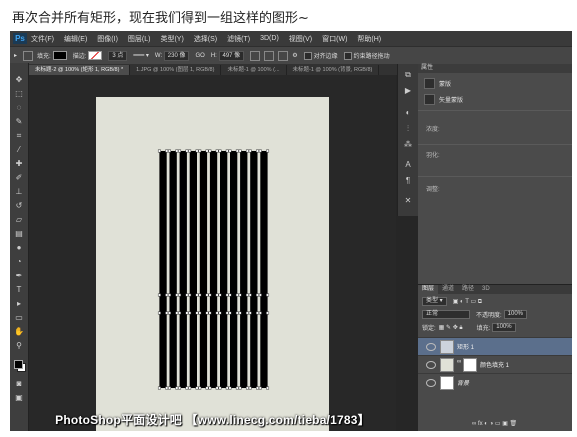  What do you see at coordinates (19, 289) in the screenshot?
I see `type-tool-icon: T` at bounding box center [19, 289].